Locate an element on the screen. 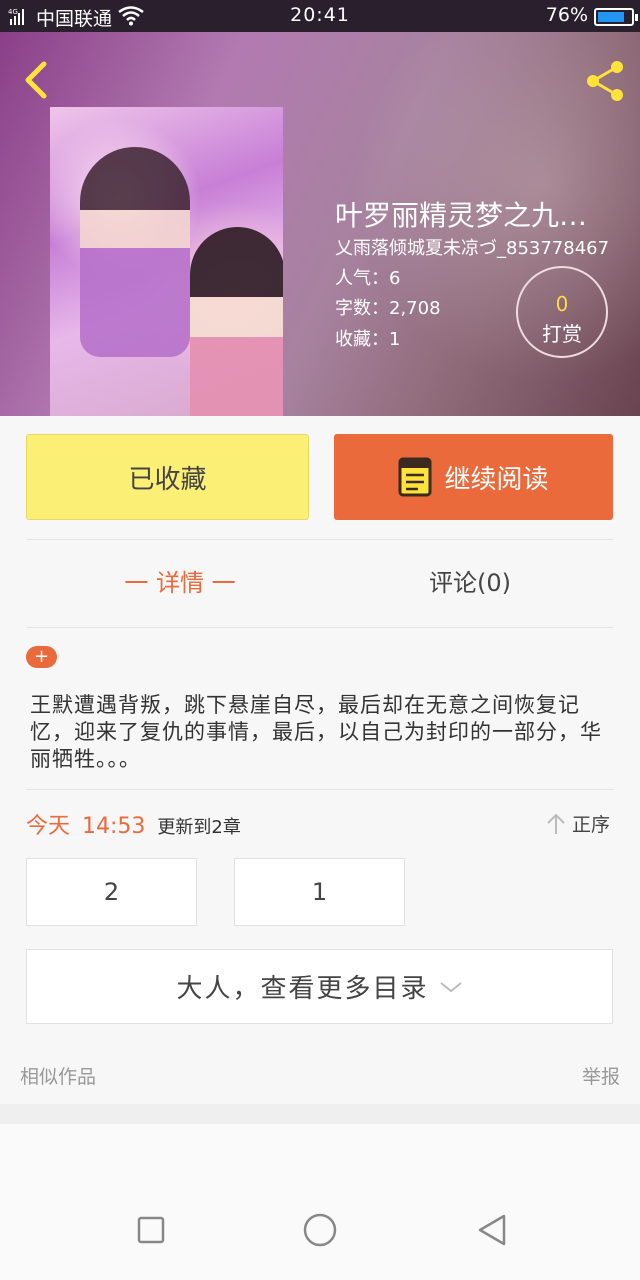  battery-percent: 76% is located at coordinates (566, 15).